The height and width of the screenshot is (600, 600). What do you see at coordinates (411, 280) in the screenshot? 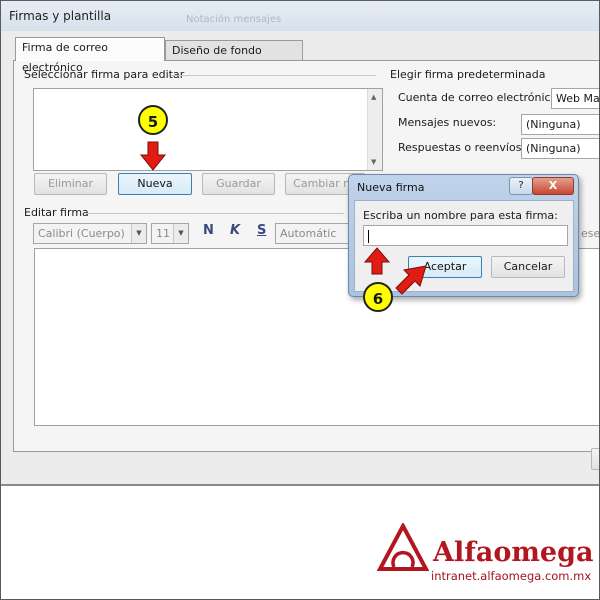
I see `arrow-diagonal-icon` at bounding box center [411, 280].